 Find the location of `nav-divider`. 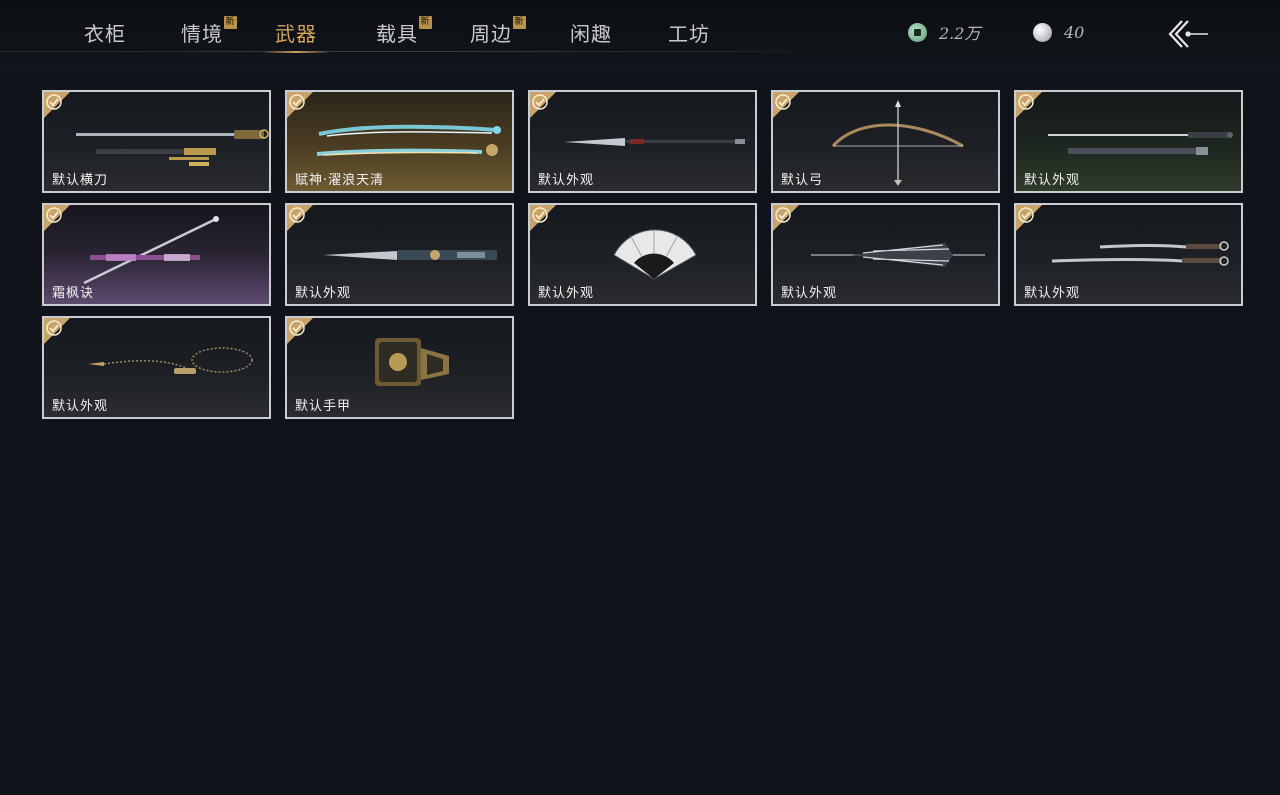

nav-divider is located at coordinates (395, 51).